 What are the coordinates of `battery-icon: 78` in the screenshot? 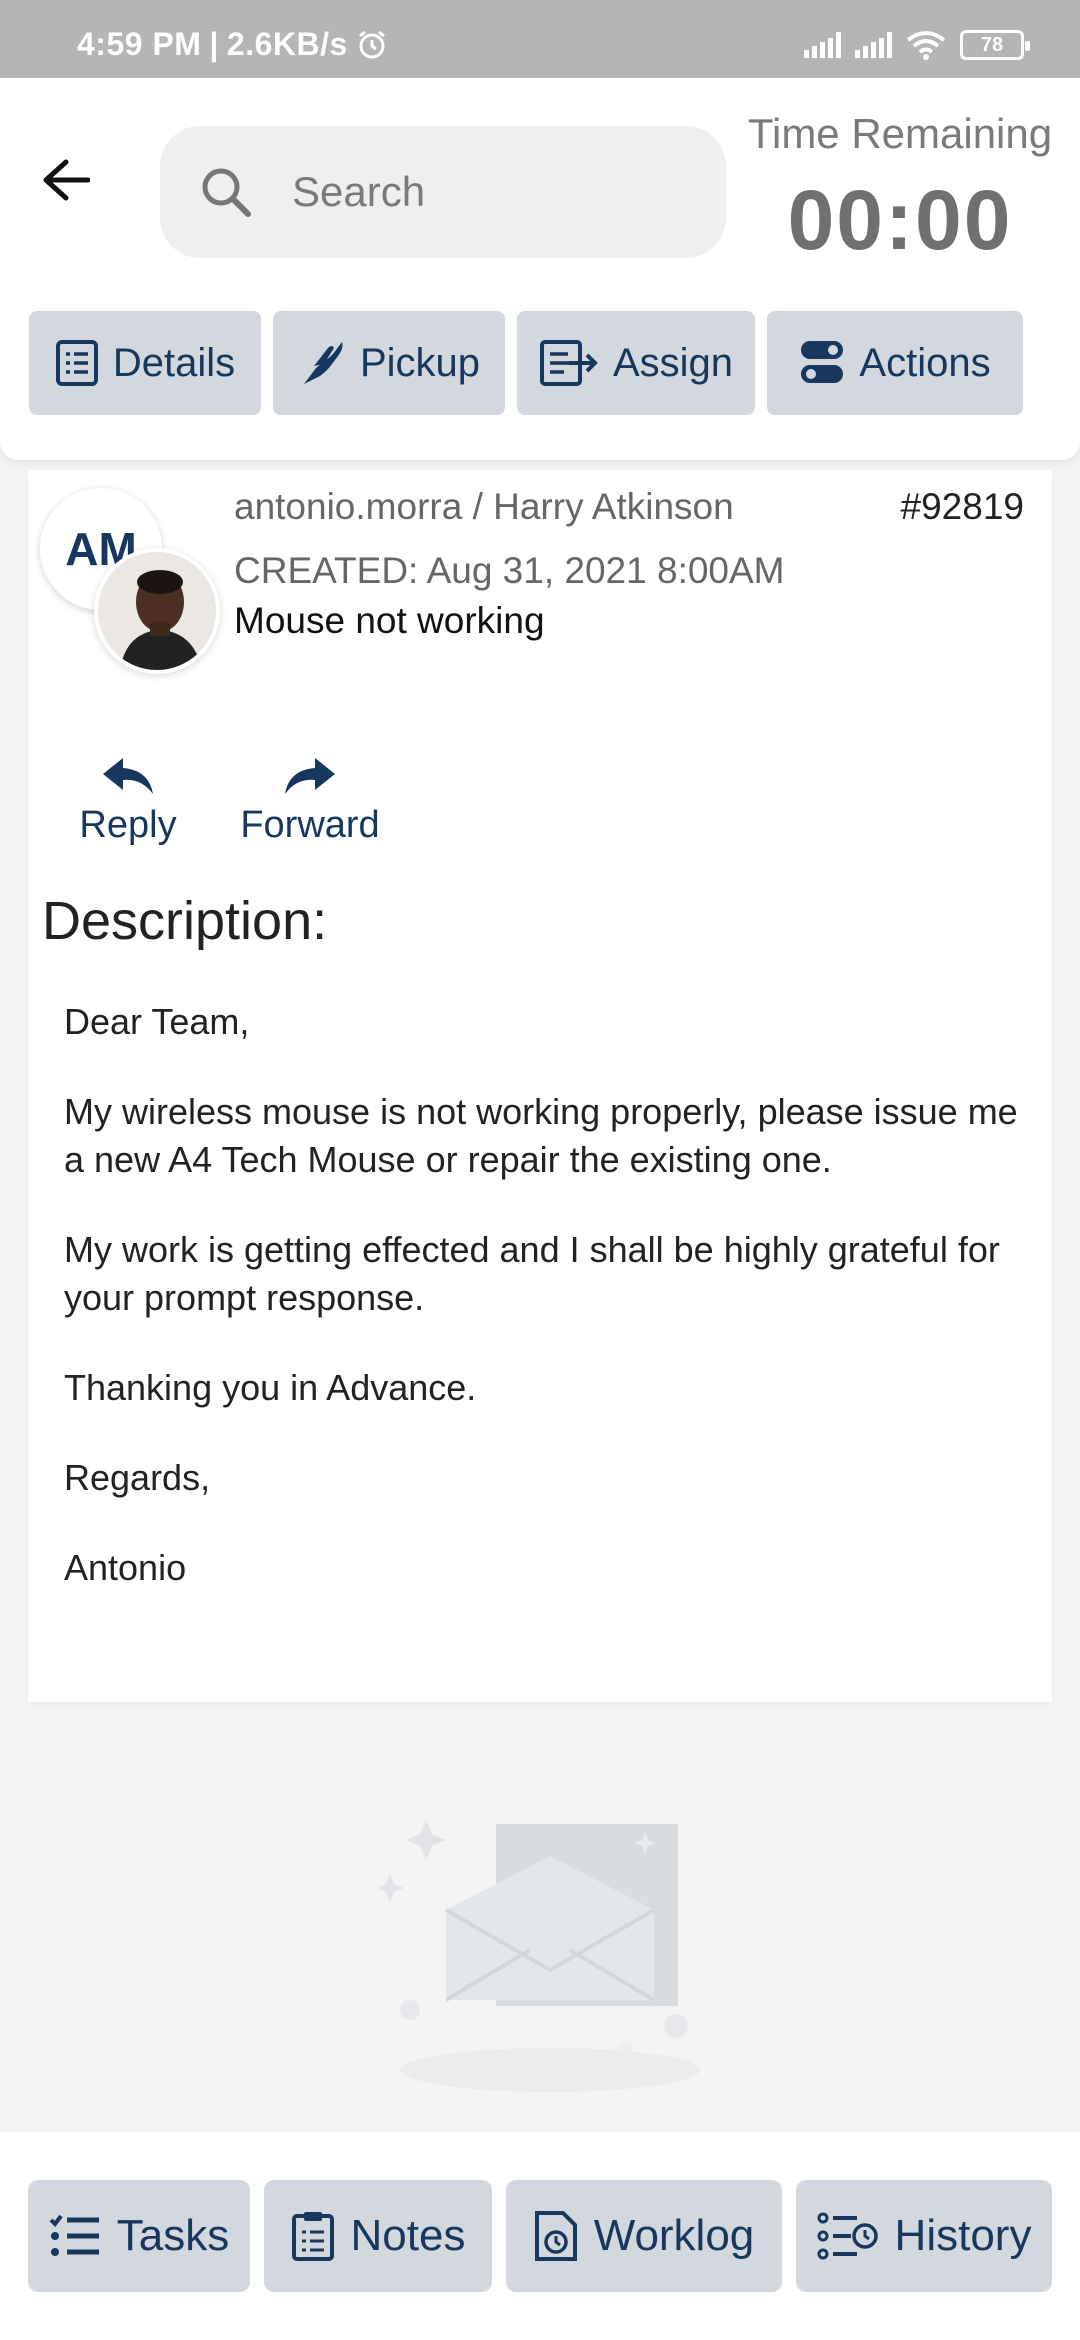 It's located at (995, 45).